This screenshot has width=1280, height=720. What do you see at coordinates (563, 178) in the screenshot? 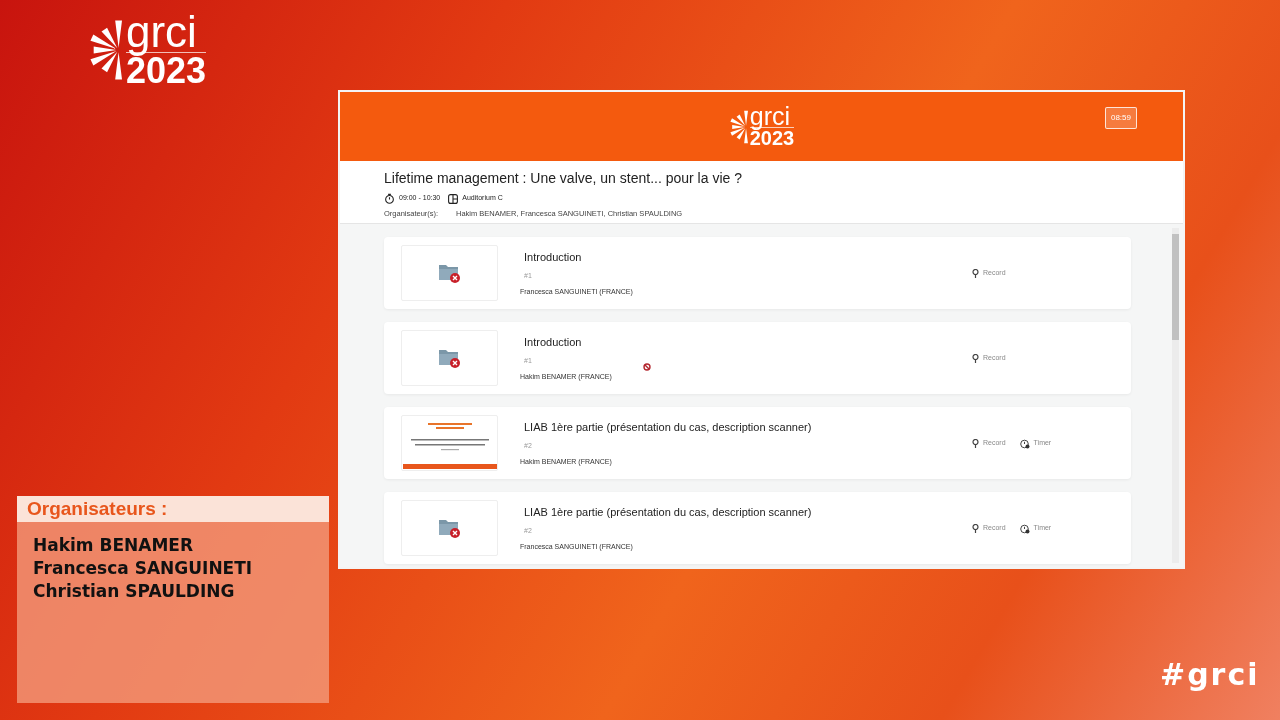
I see `session-title: Lifetime management : Une valve, un stent... pour la vie ?` at bounding box center [563, 178].